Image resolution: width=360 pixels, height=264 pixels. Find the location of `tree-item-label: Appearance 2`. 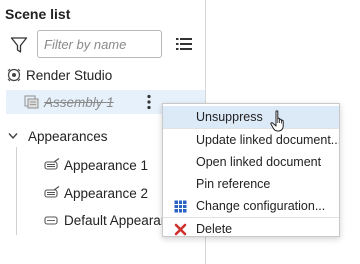

tree-item-label: Appearance 2 is located at coordinates (106, 193).